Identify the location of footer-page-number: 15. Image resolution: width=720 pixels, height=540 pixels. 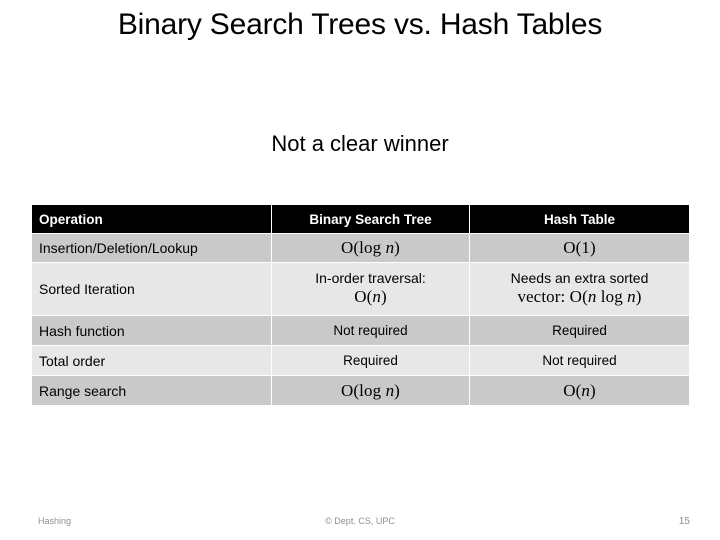
(684, 521).